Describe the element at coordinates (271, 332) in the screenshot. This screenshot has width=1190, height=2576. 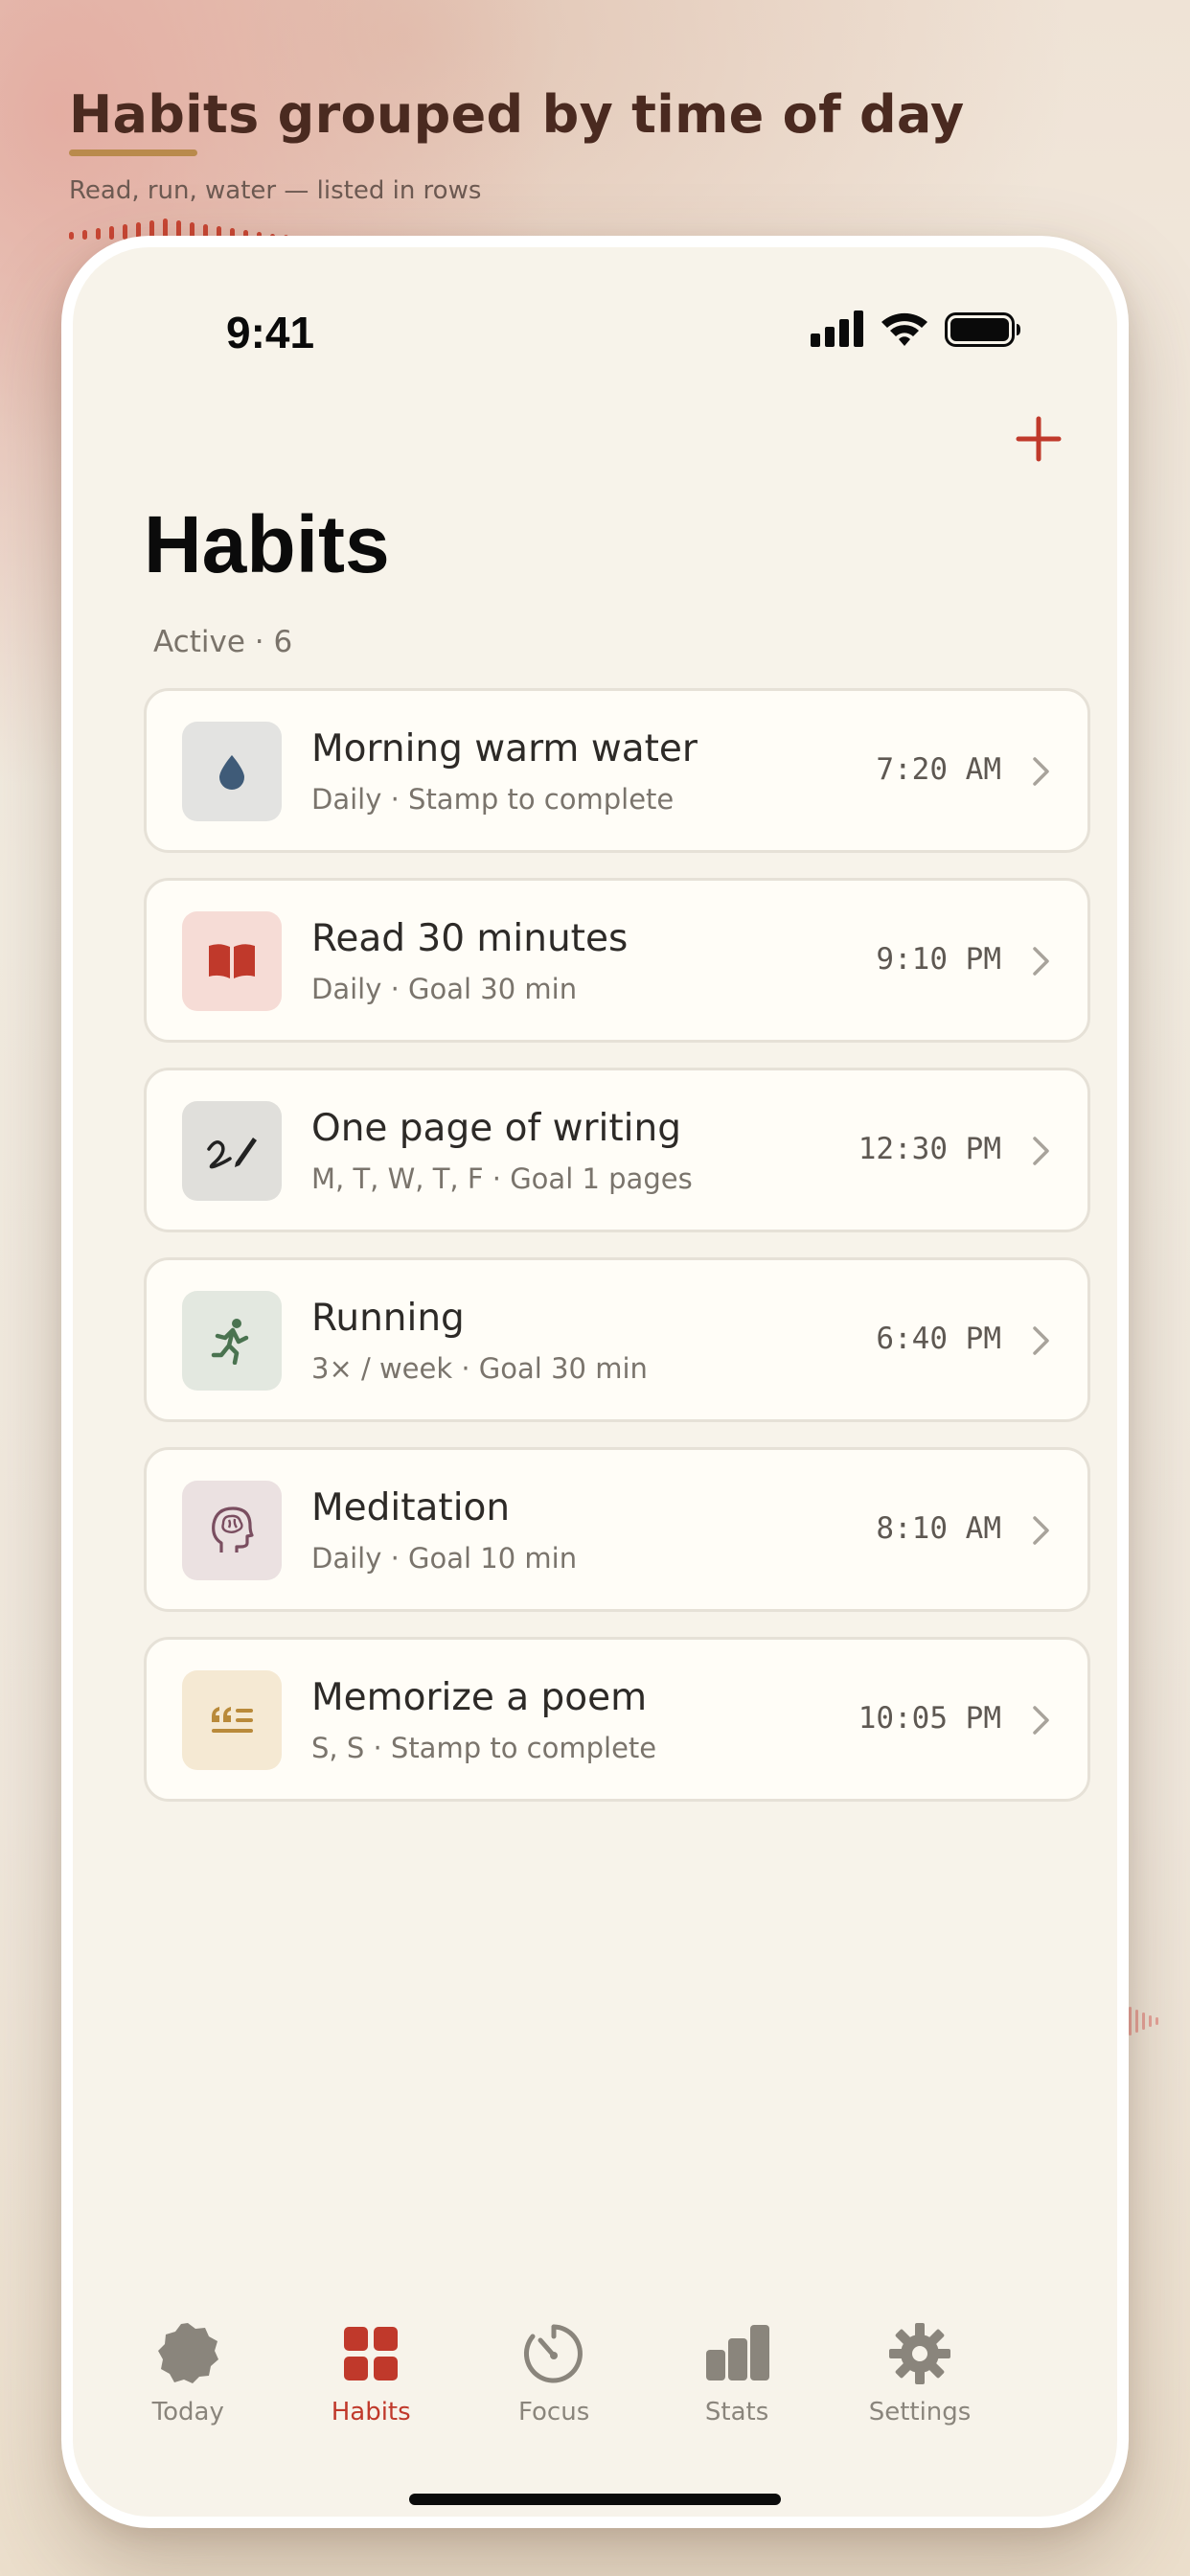
I see `status-time: 9:41` at that location.